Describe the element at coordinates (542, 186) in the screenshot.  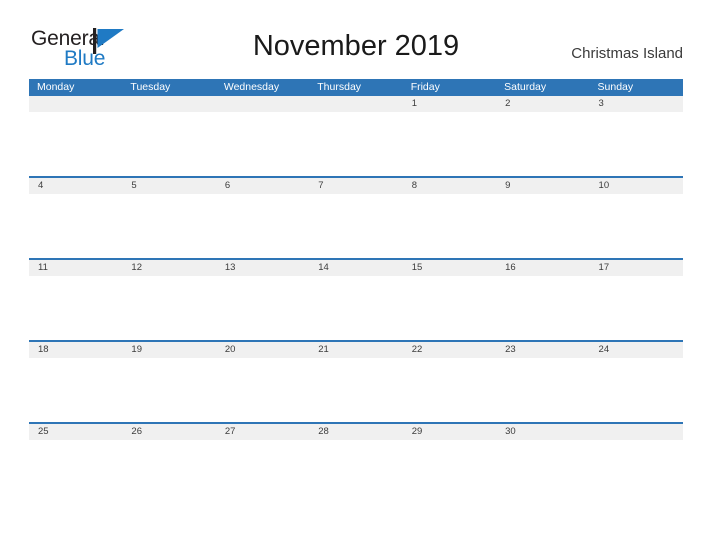
I see `day-number: 9` at that location.